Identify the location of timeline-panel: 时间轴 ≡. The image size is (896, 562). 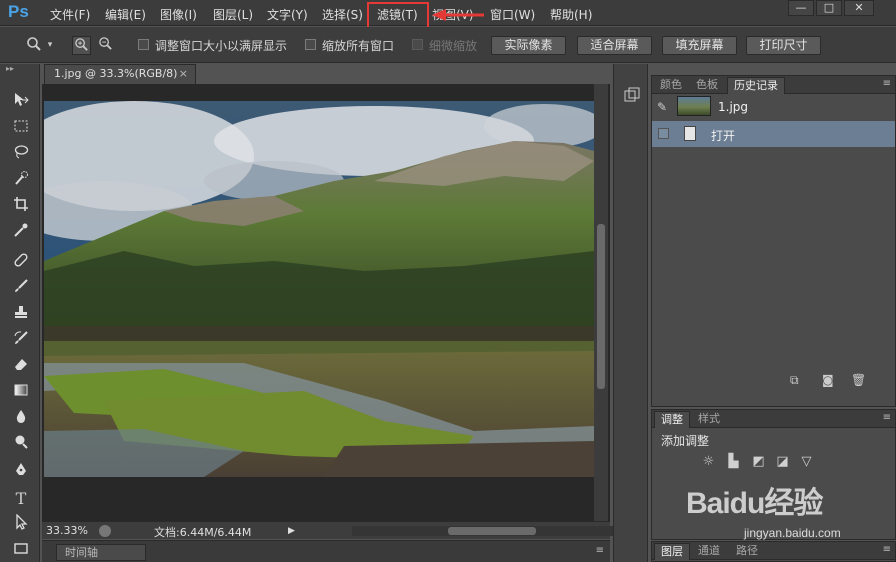
(326, 551).